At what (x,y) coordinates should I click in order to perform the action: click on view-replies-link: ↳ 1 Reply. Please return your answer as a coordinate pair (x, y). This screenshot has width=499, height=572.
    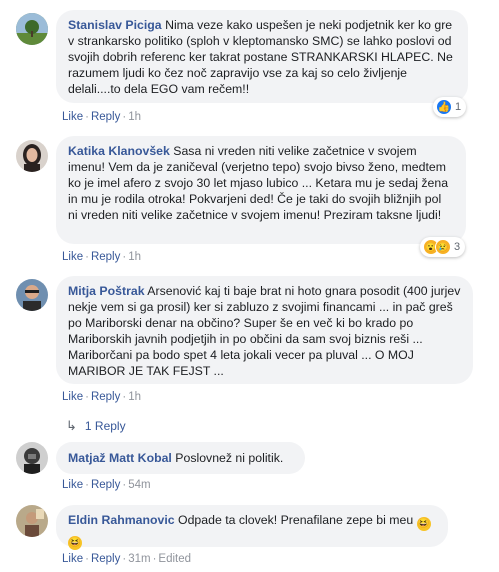
    Looking at the image, I should click on (96, 426).